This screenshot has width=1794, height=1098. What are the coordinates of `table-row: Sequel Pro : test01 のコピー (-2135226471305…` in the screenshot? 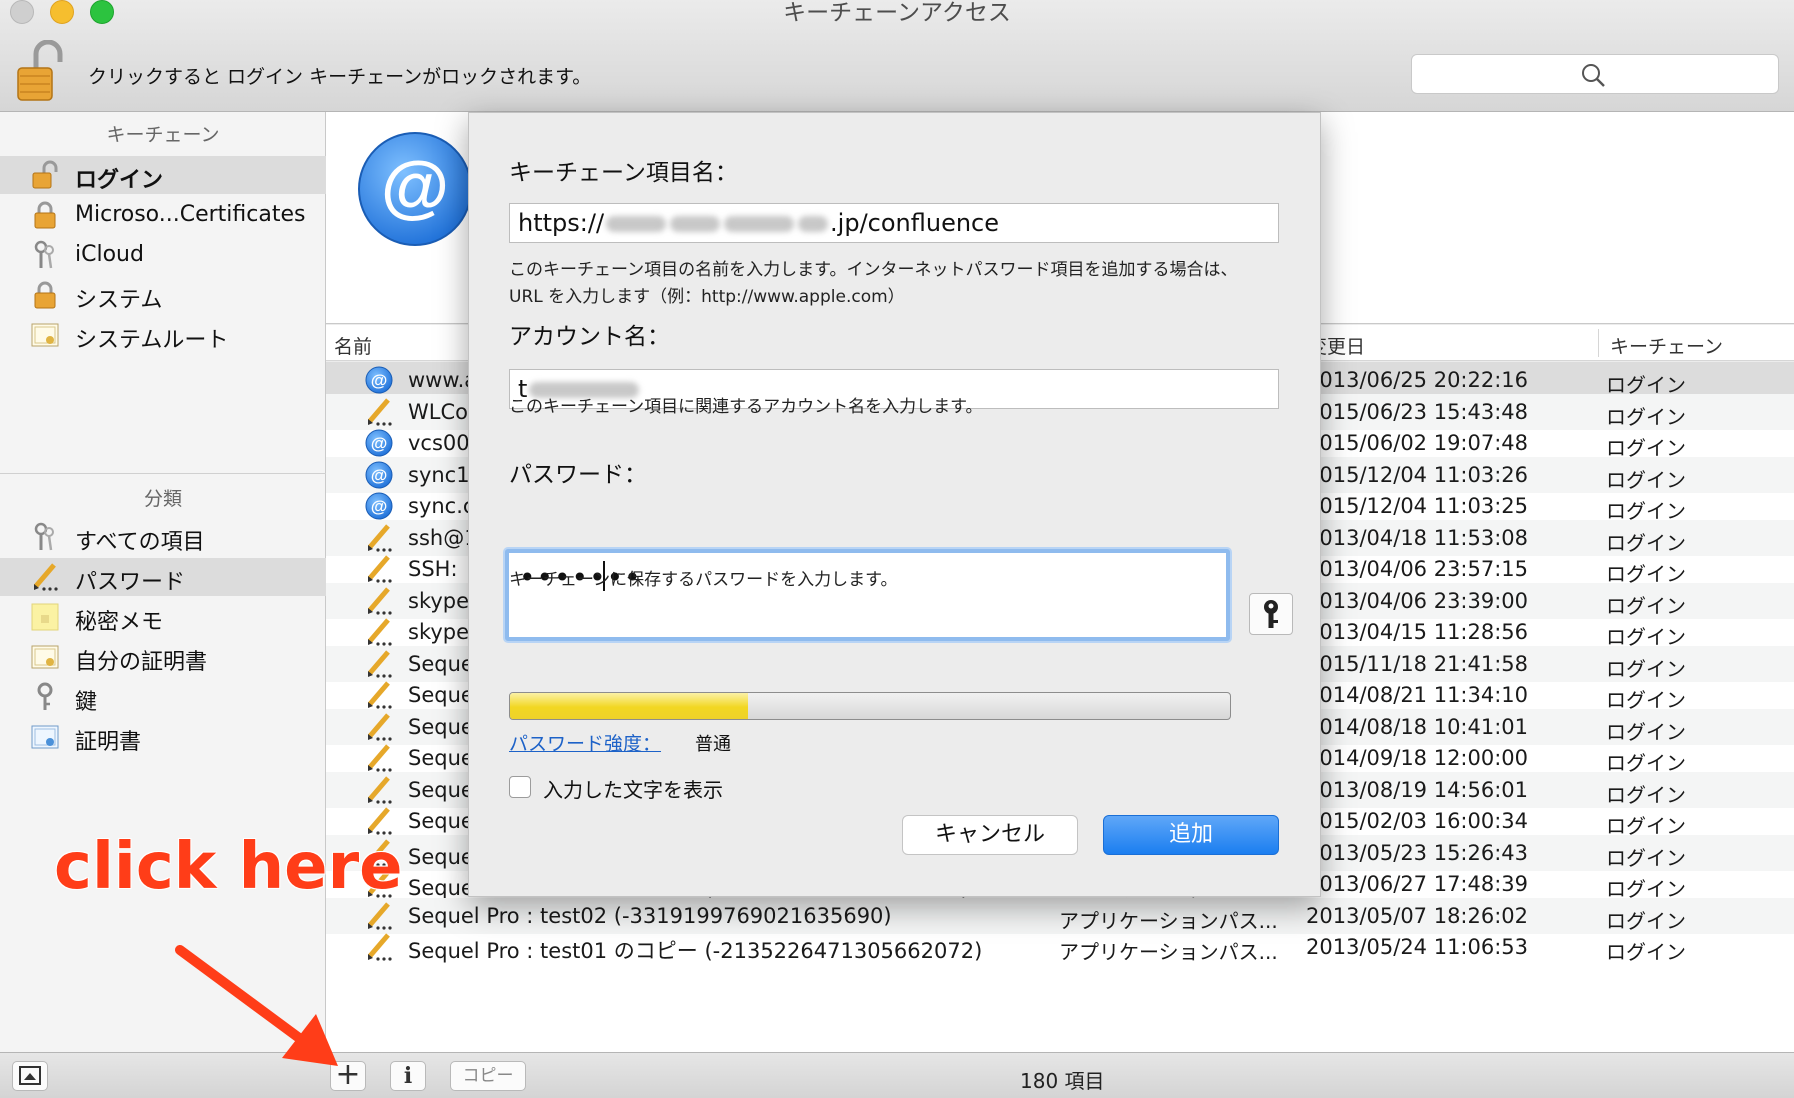 It's located at (1060, 947).